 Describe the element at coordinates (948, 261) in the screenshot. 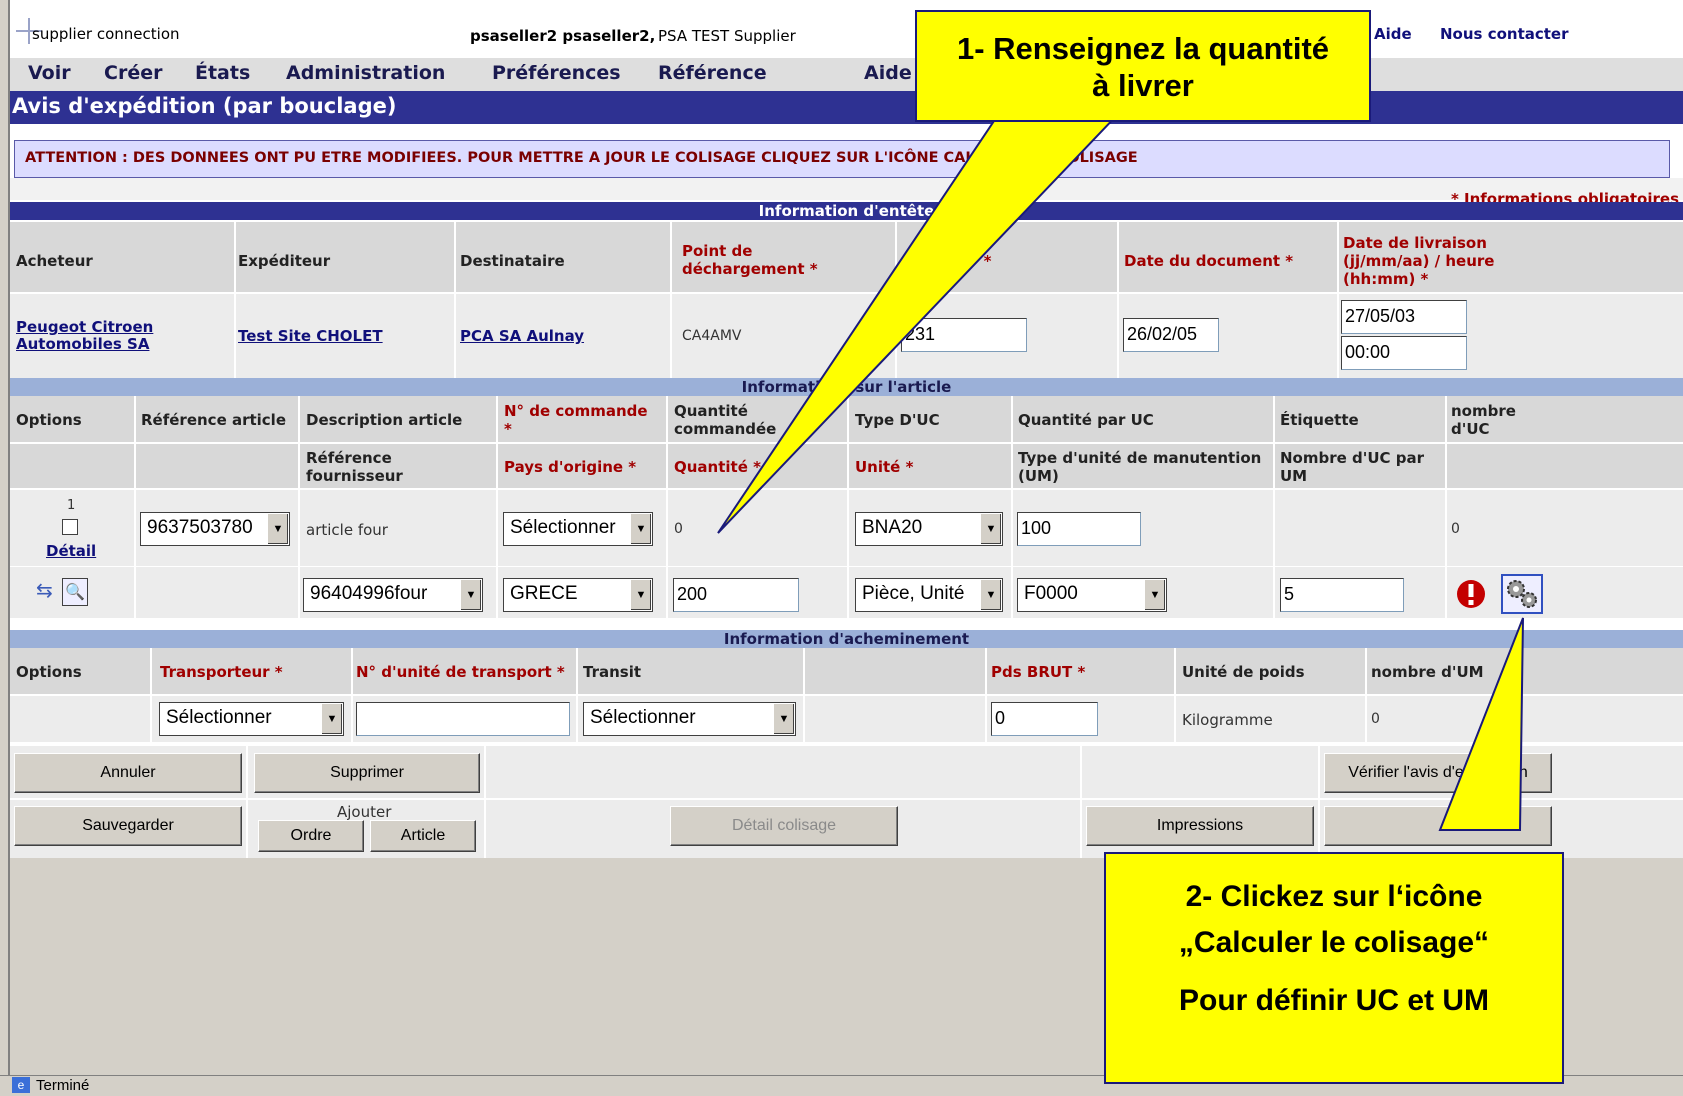

I see `col-n-exp: N° d'EXP *` at that location.